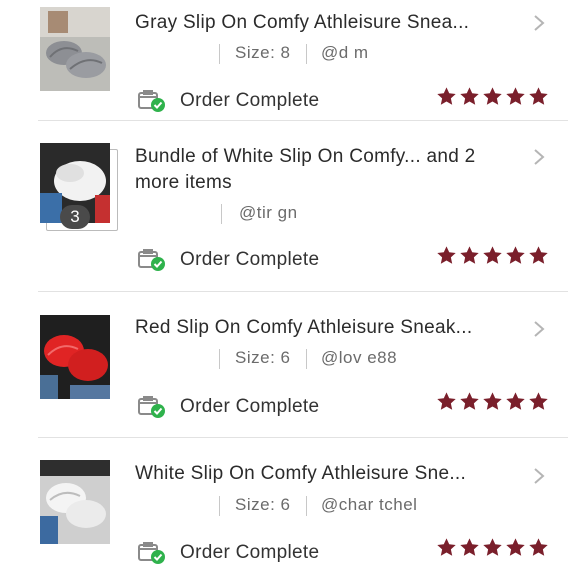  I want to click on white-sneaker-image, so click(75, 502).